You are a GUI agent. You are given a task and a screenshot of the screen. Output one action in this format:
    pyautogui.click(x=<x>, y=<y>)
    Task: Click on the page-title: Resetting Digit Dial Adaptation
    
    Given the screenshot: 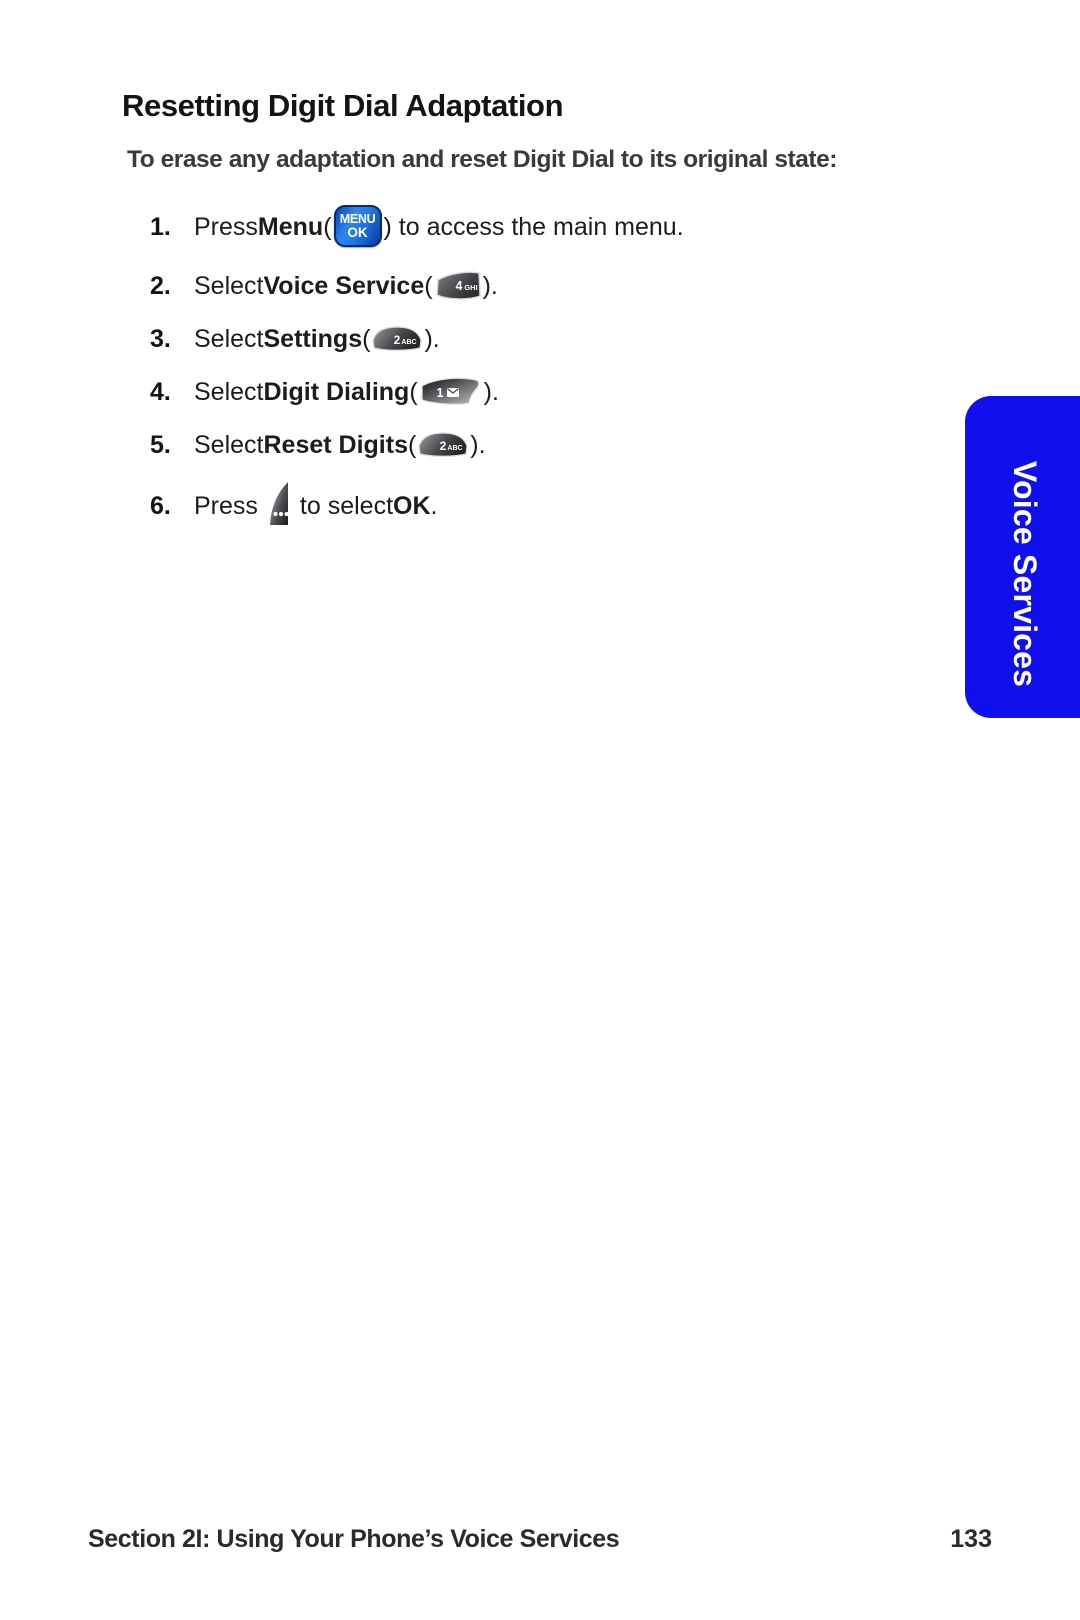 What is the action you would take?
    pyautogui.click(x=343, y=105)
    